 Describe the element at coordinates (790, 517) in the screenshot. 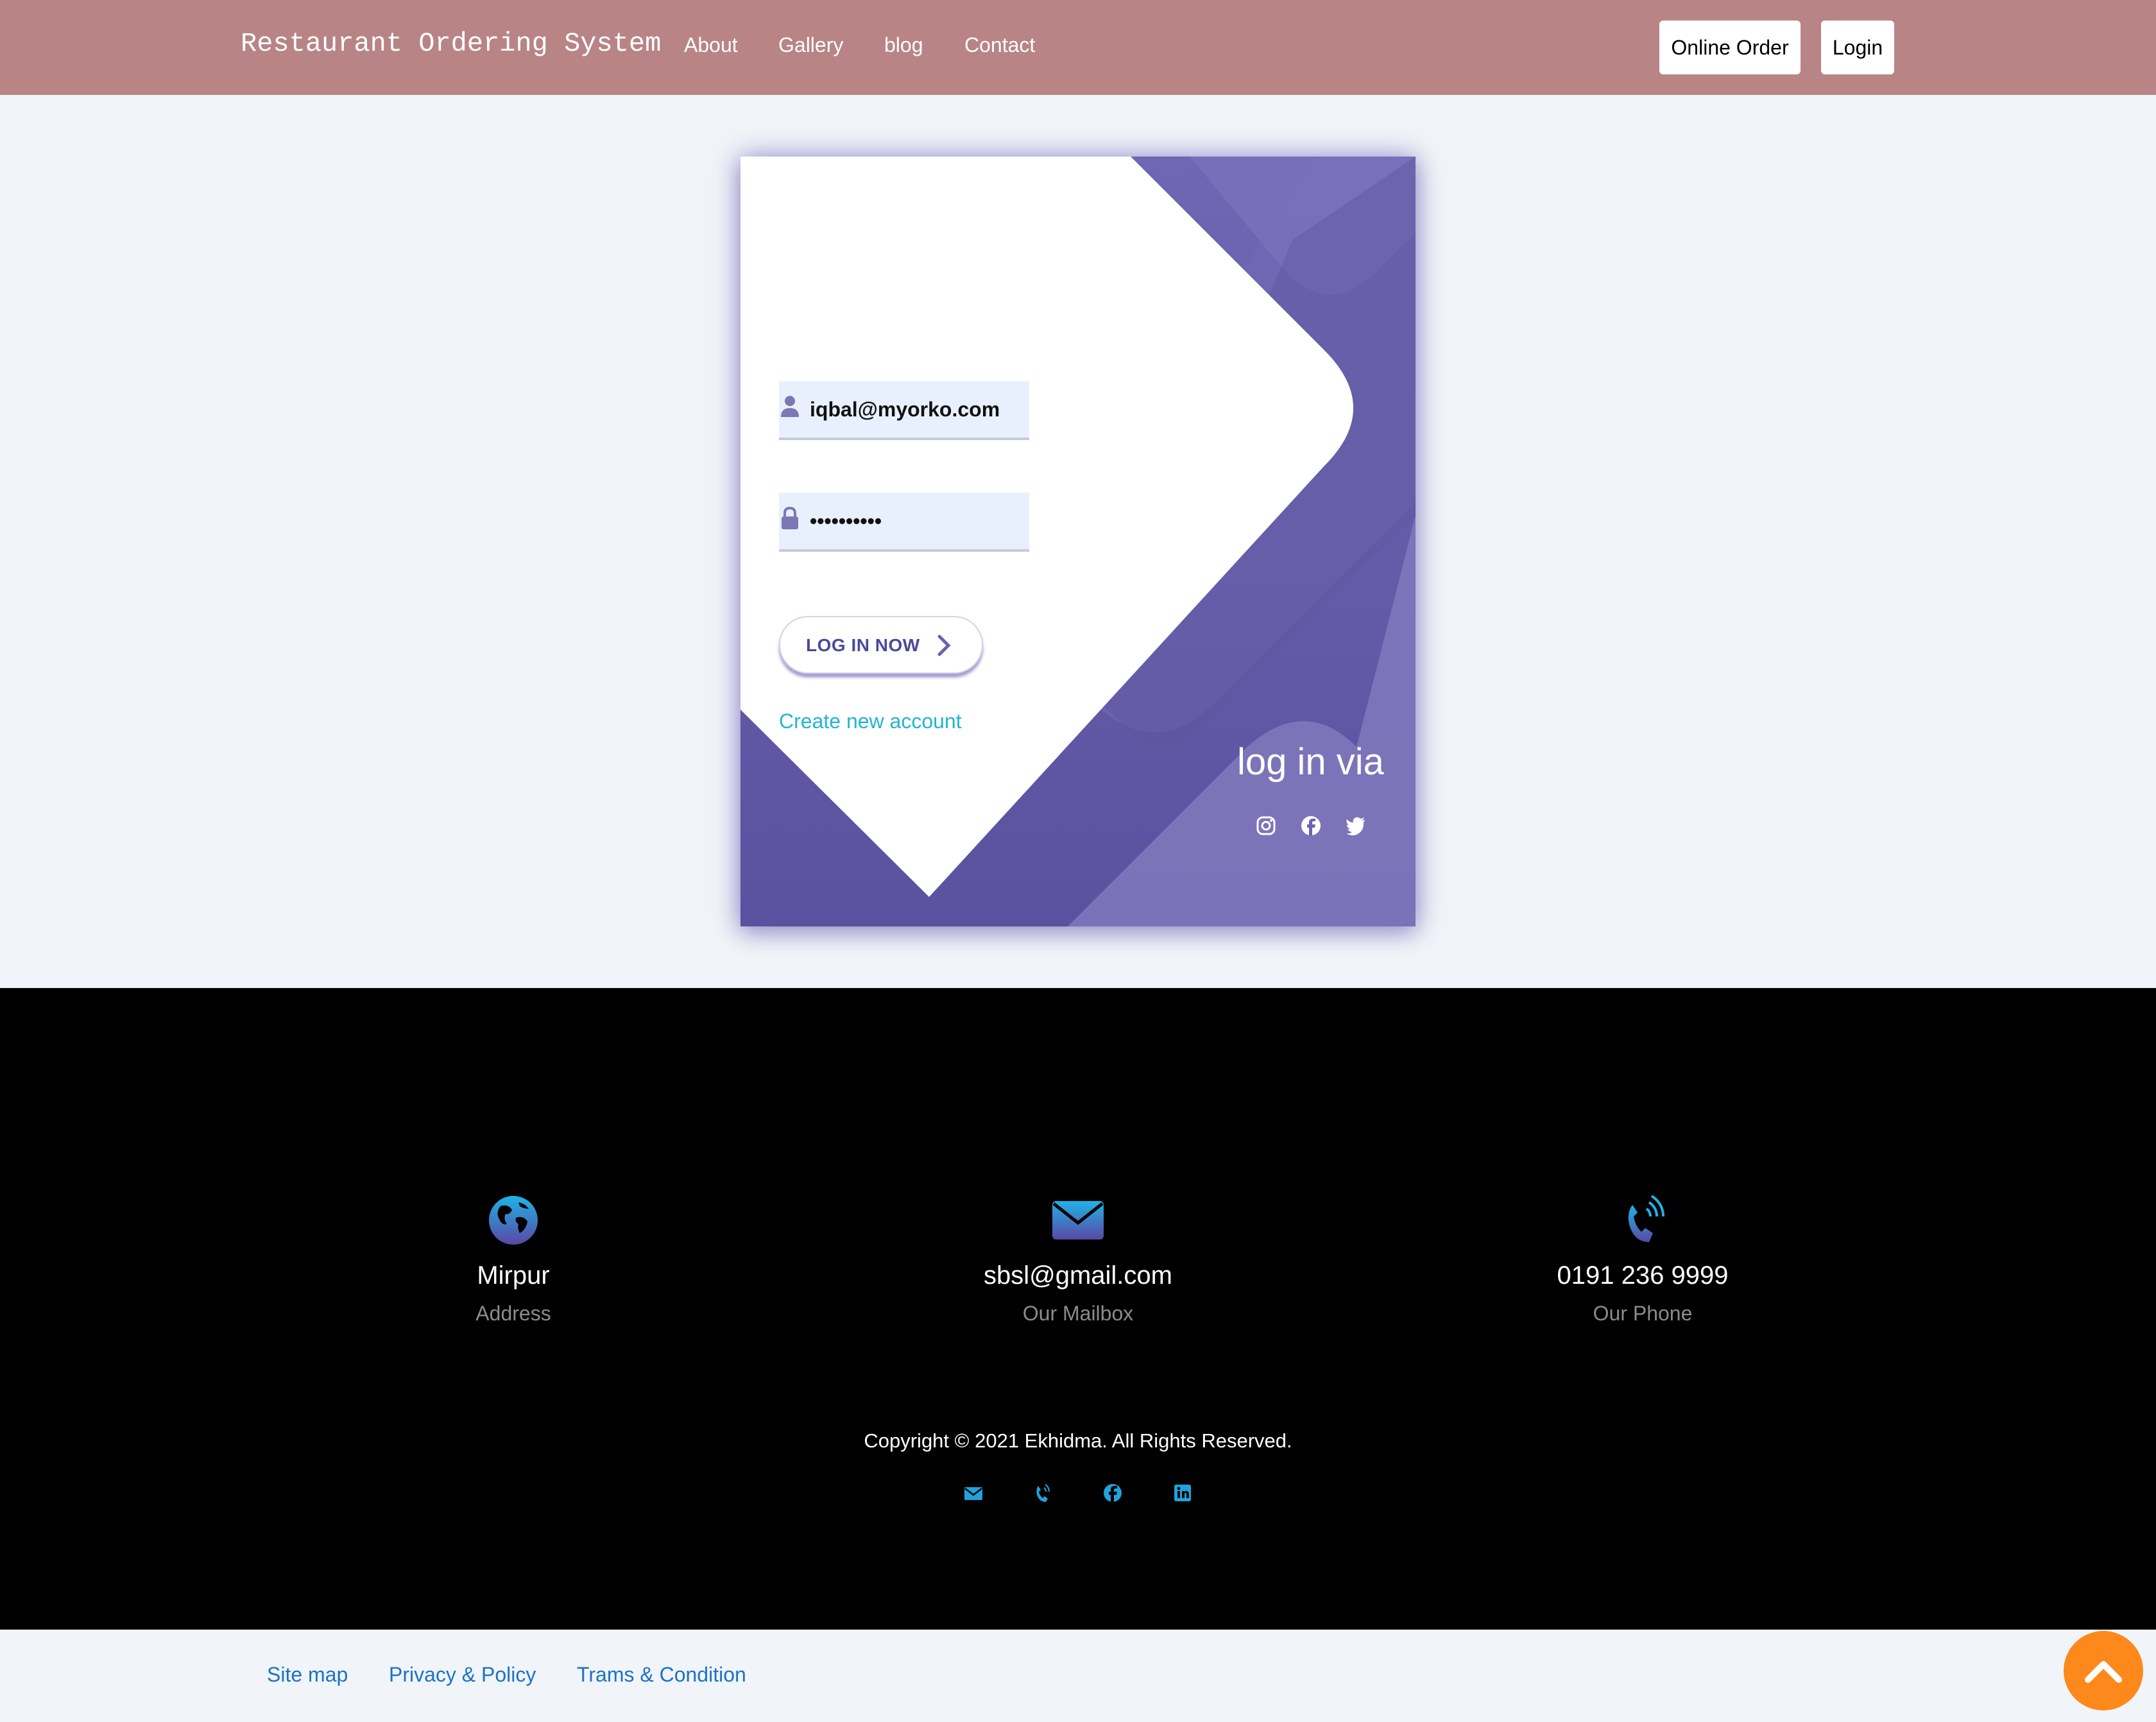

I see `lock-icon` at that location.